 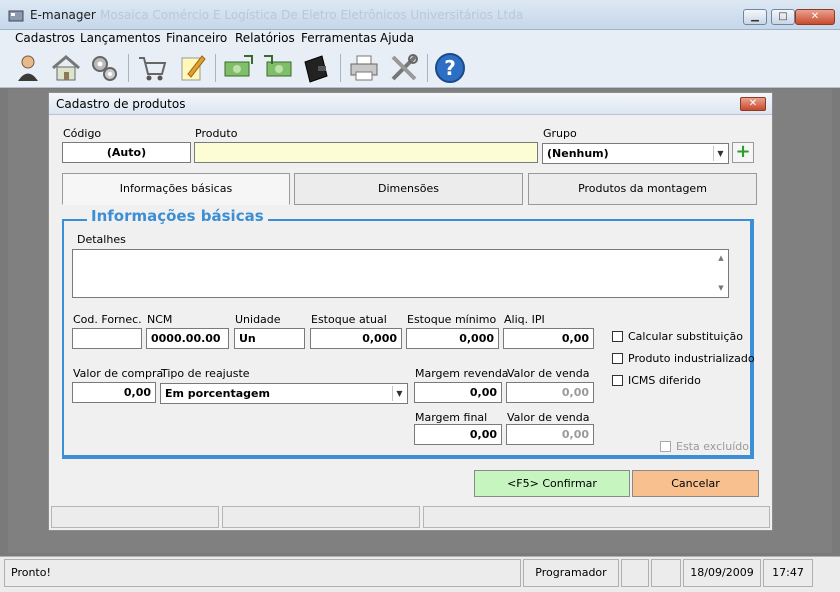 What do you see at coordinates (552, 483) in the screenshot?
I see `confirmar-button: <F5> Confirmar` at bounding box center [552, 483].